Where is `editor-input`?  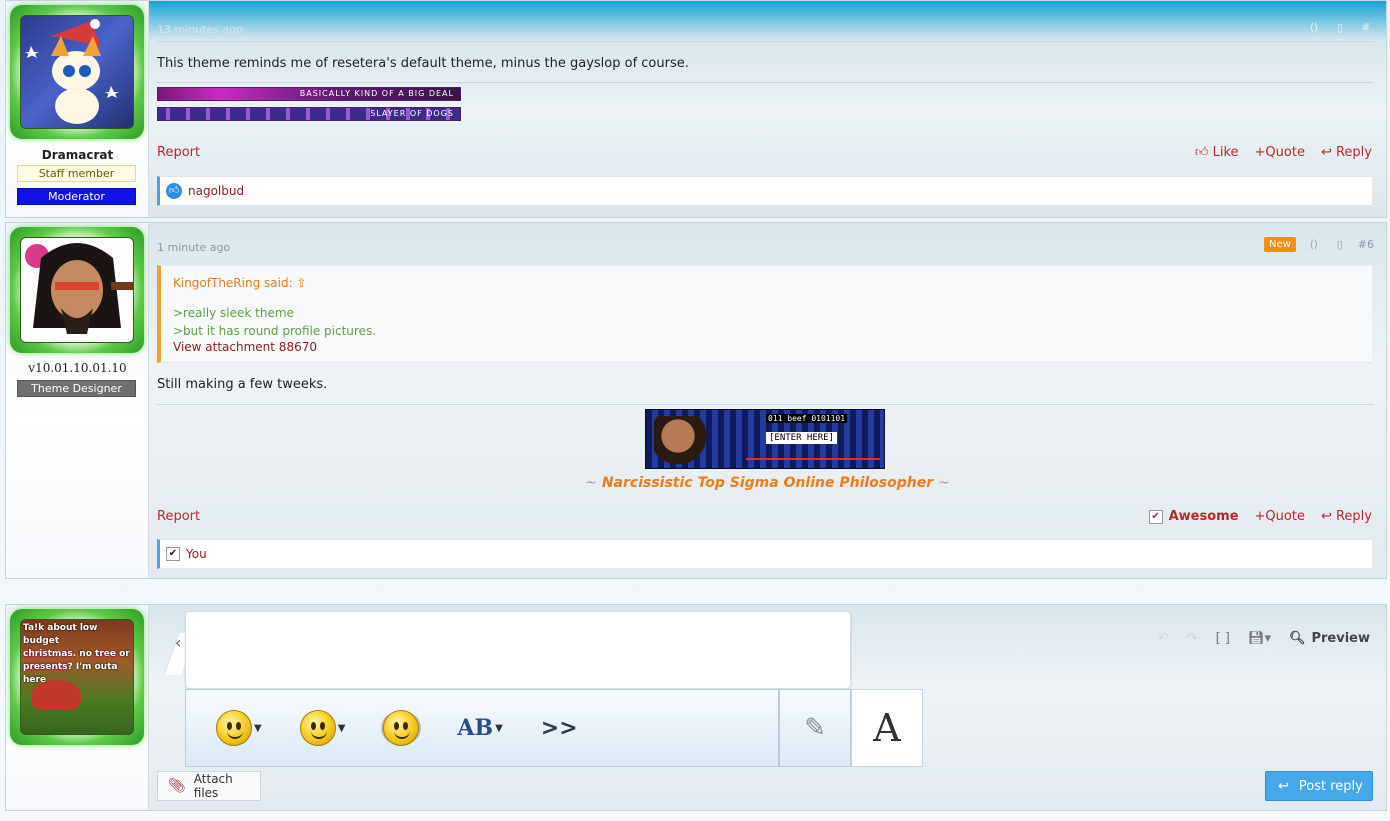
editor-input is located at coordinates (518, 650).